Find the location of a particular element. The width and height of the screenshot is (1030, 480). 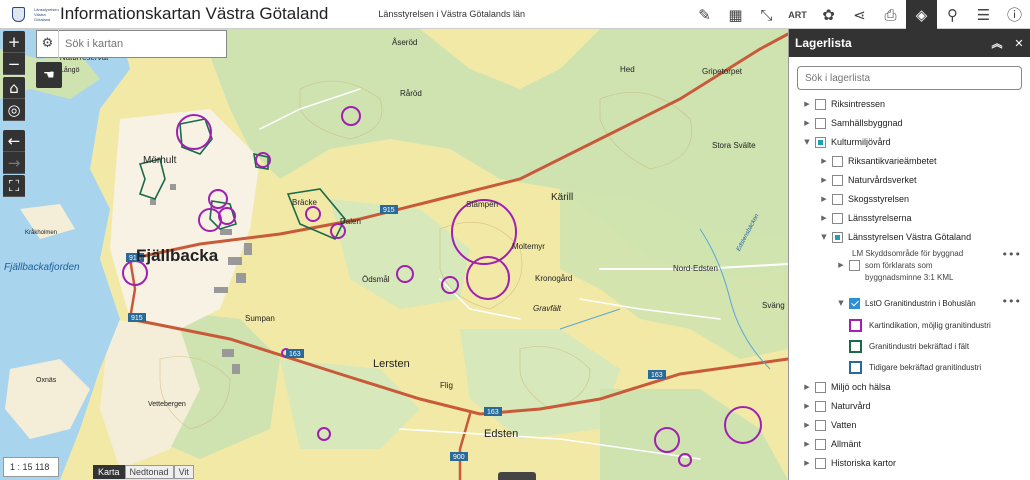

basemap-vit: Vit is located at coordinates (183, 472).